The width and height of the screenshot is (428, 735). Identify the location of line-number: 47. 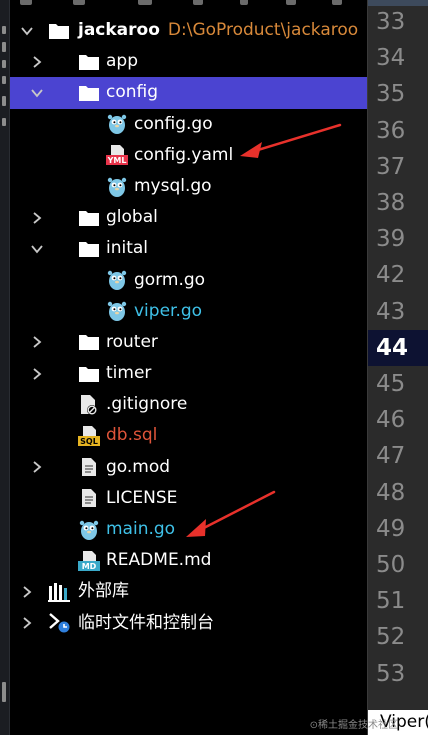
(391, 456).